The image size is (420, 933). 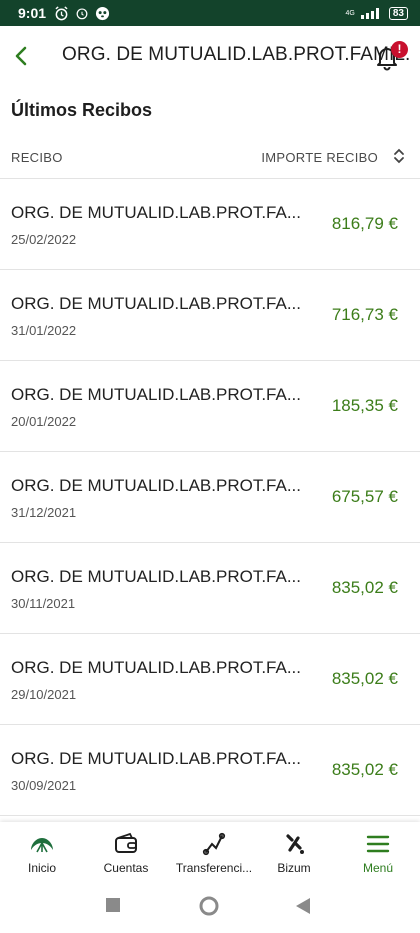 I want to click on receipt-date: 25/02/2022, so click(x=44, y=239).